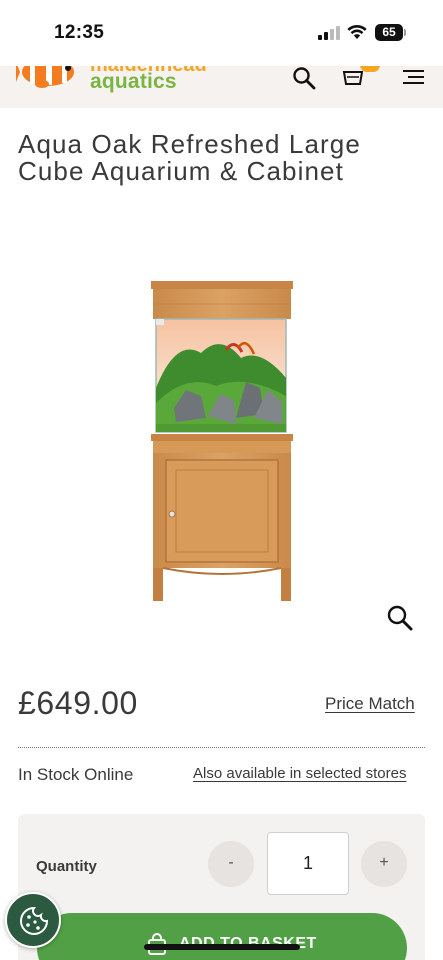 The image size is (443, 960). Describe the element at coordinates (222, 947) in the screenshot. I see `home-indicator` at that location.